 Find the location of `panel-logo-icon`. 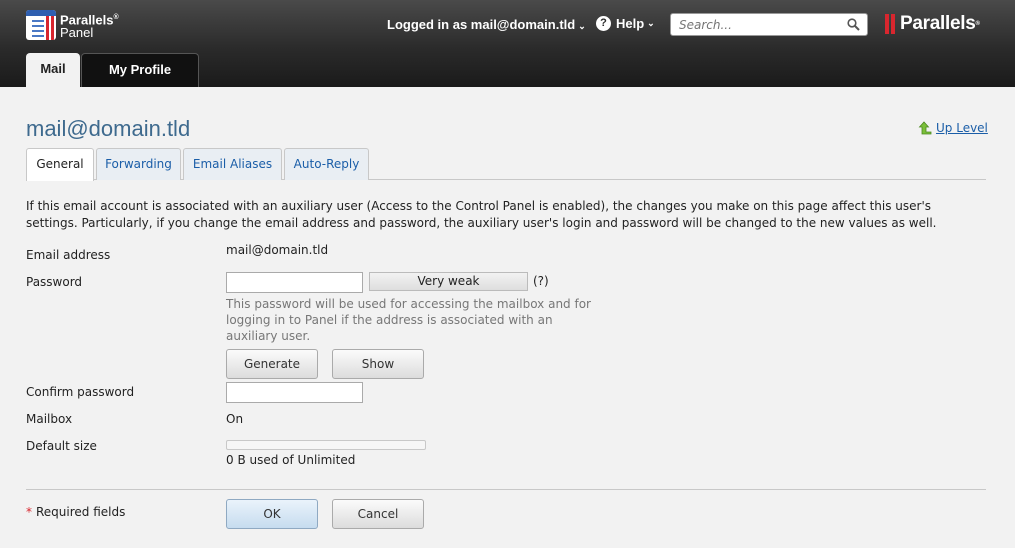

panel-logo-icon is located at coordinates (41, 25).